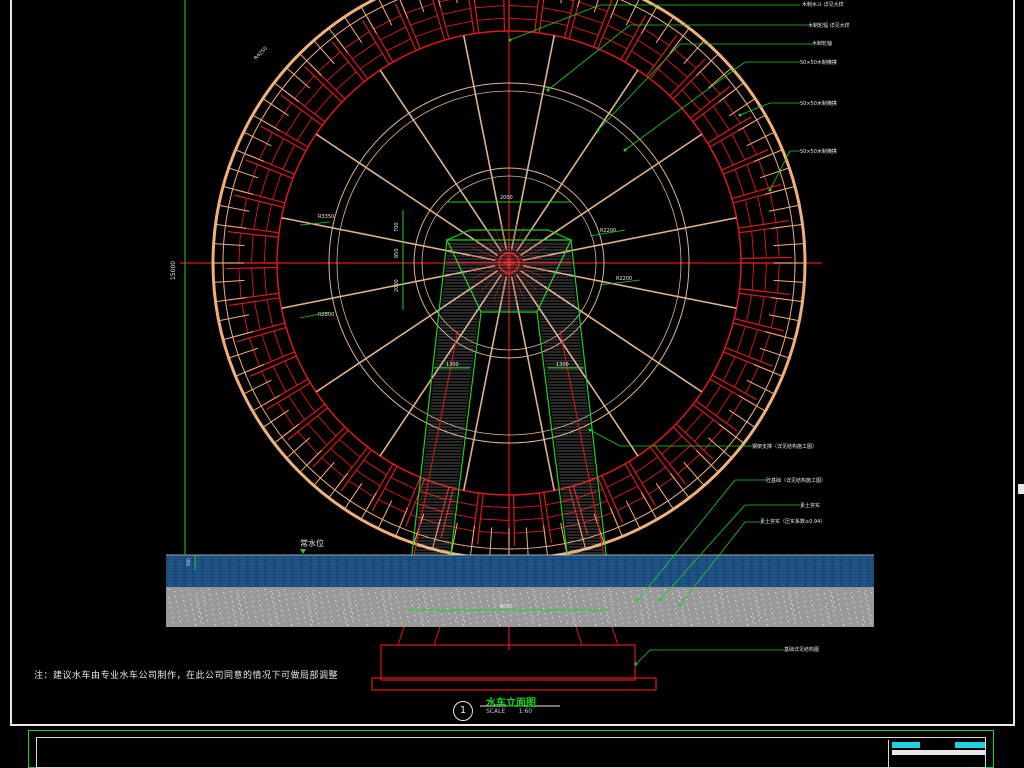  I want to click on callout-label: 钢架支撑（详见结构施工图）, so click(785, 447).